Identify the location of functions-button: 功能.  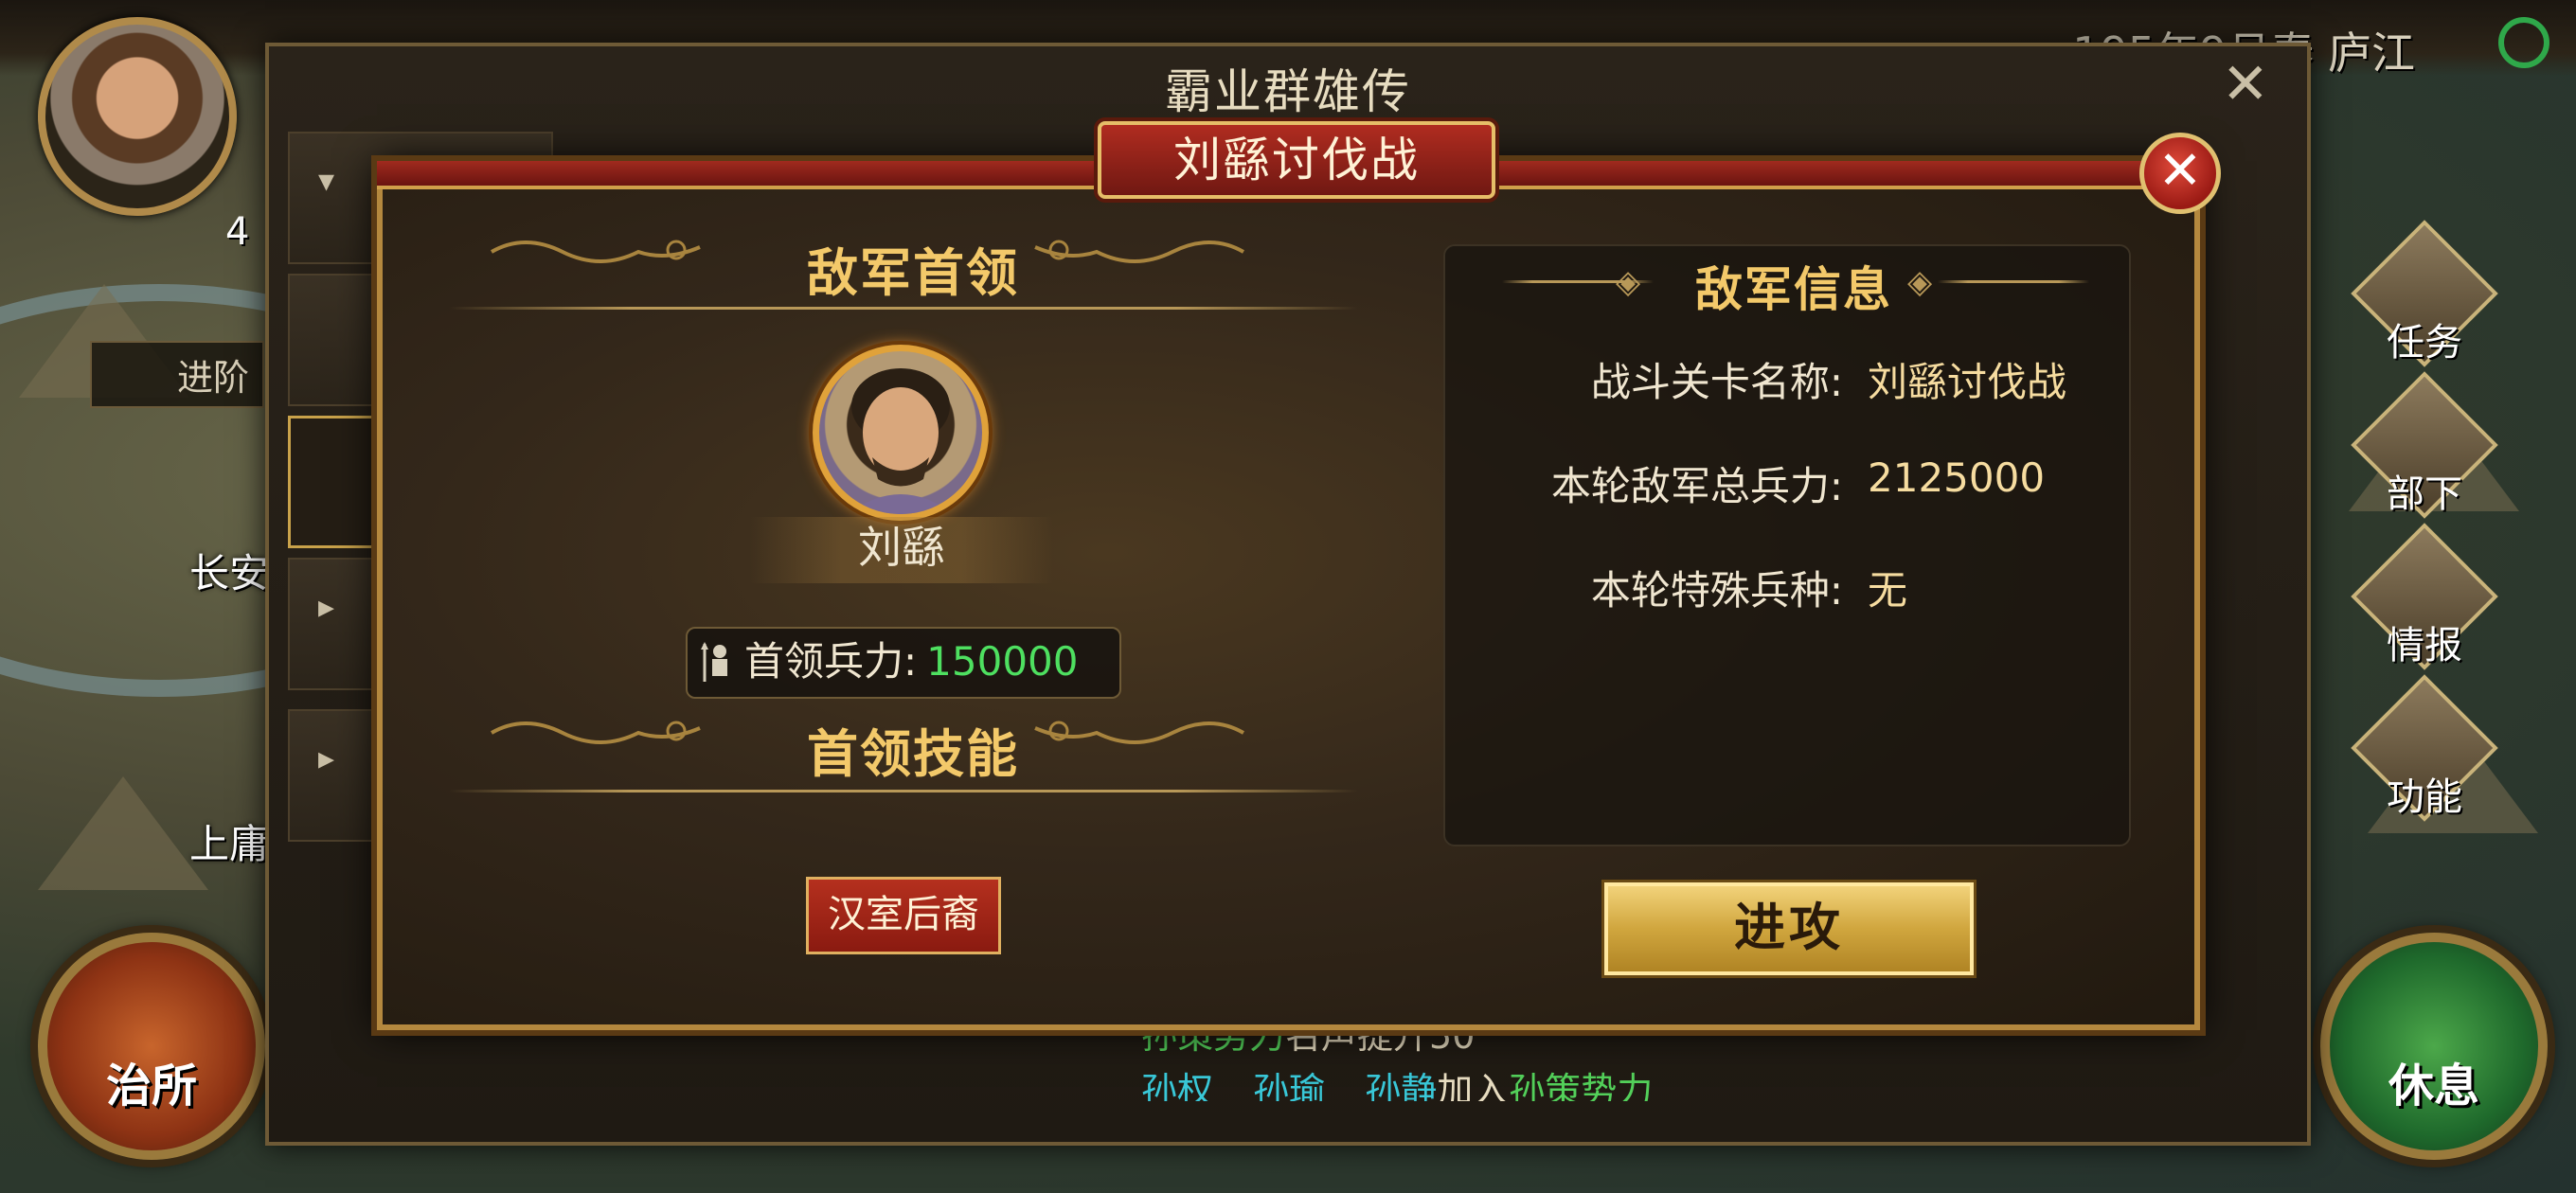
(2424, 748).